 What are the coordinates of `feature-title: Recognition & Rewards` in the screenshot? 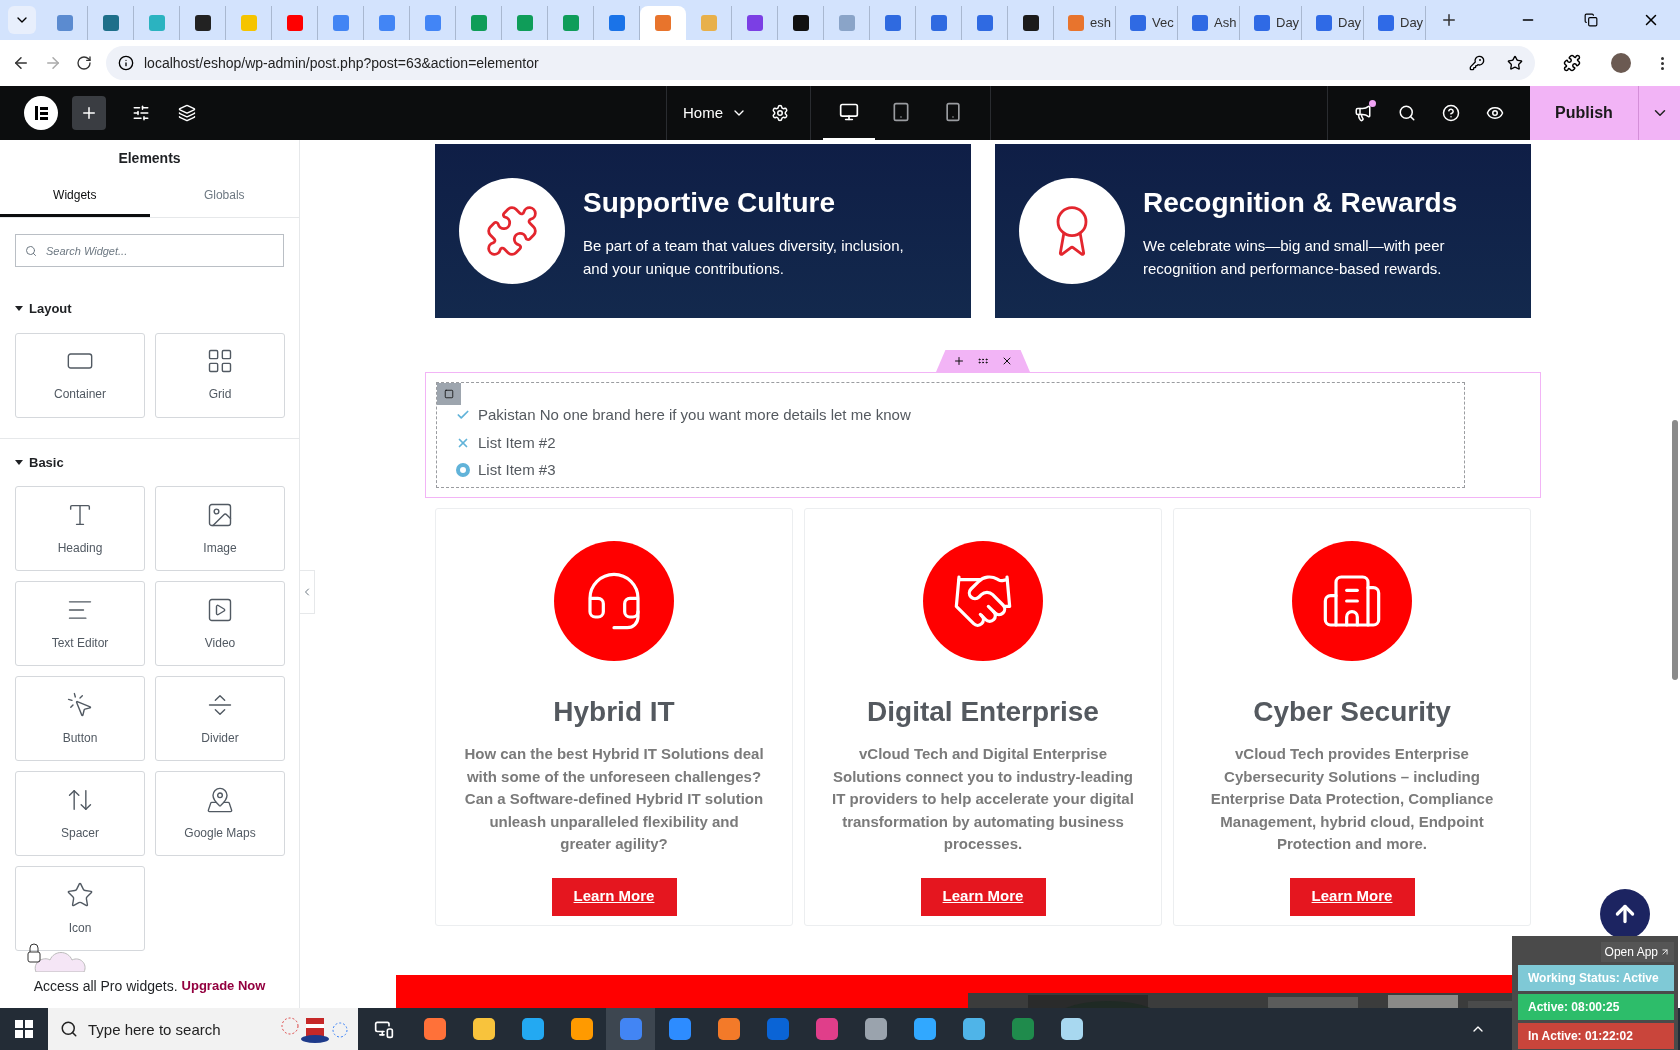 It's located at (1301, 203).